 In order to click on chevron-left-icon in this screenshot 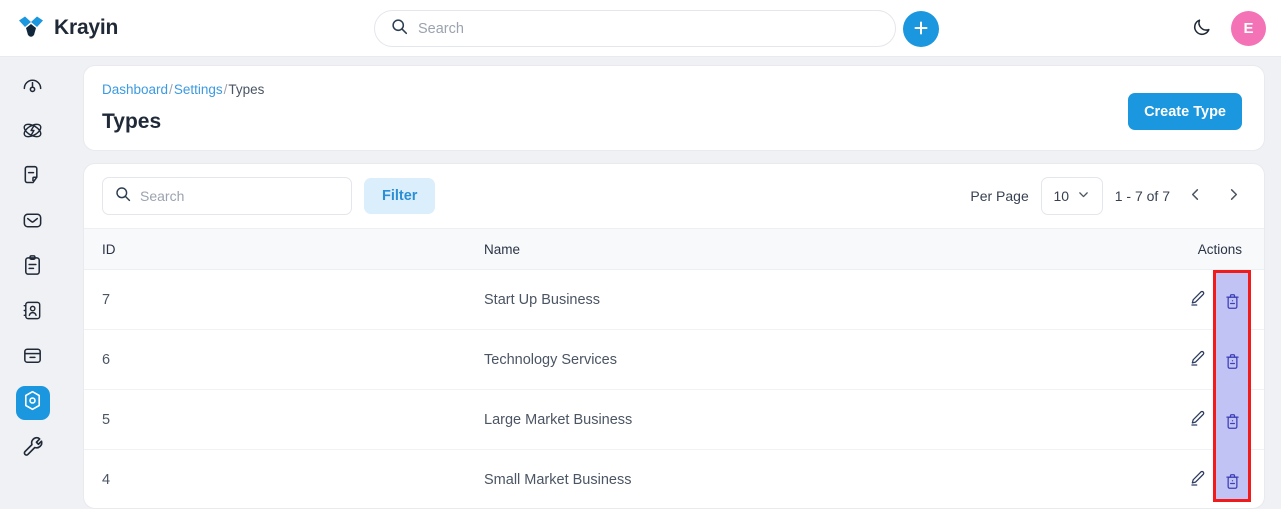, I will do `click(1195, 196)`.